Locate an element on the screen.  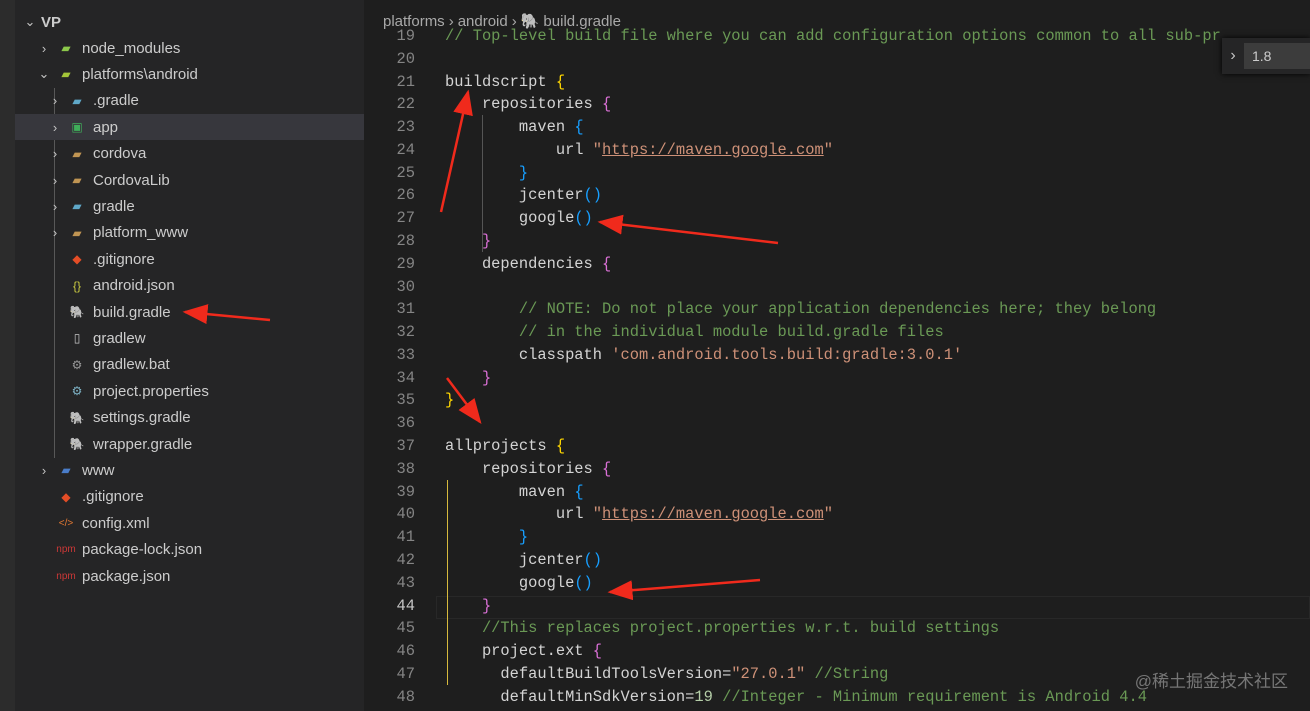
arrow-buildscript is located at coordinates (456, 151).